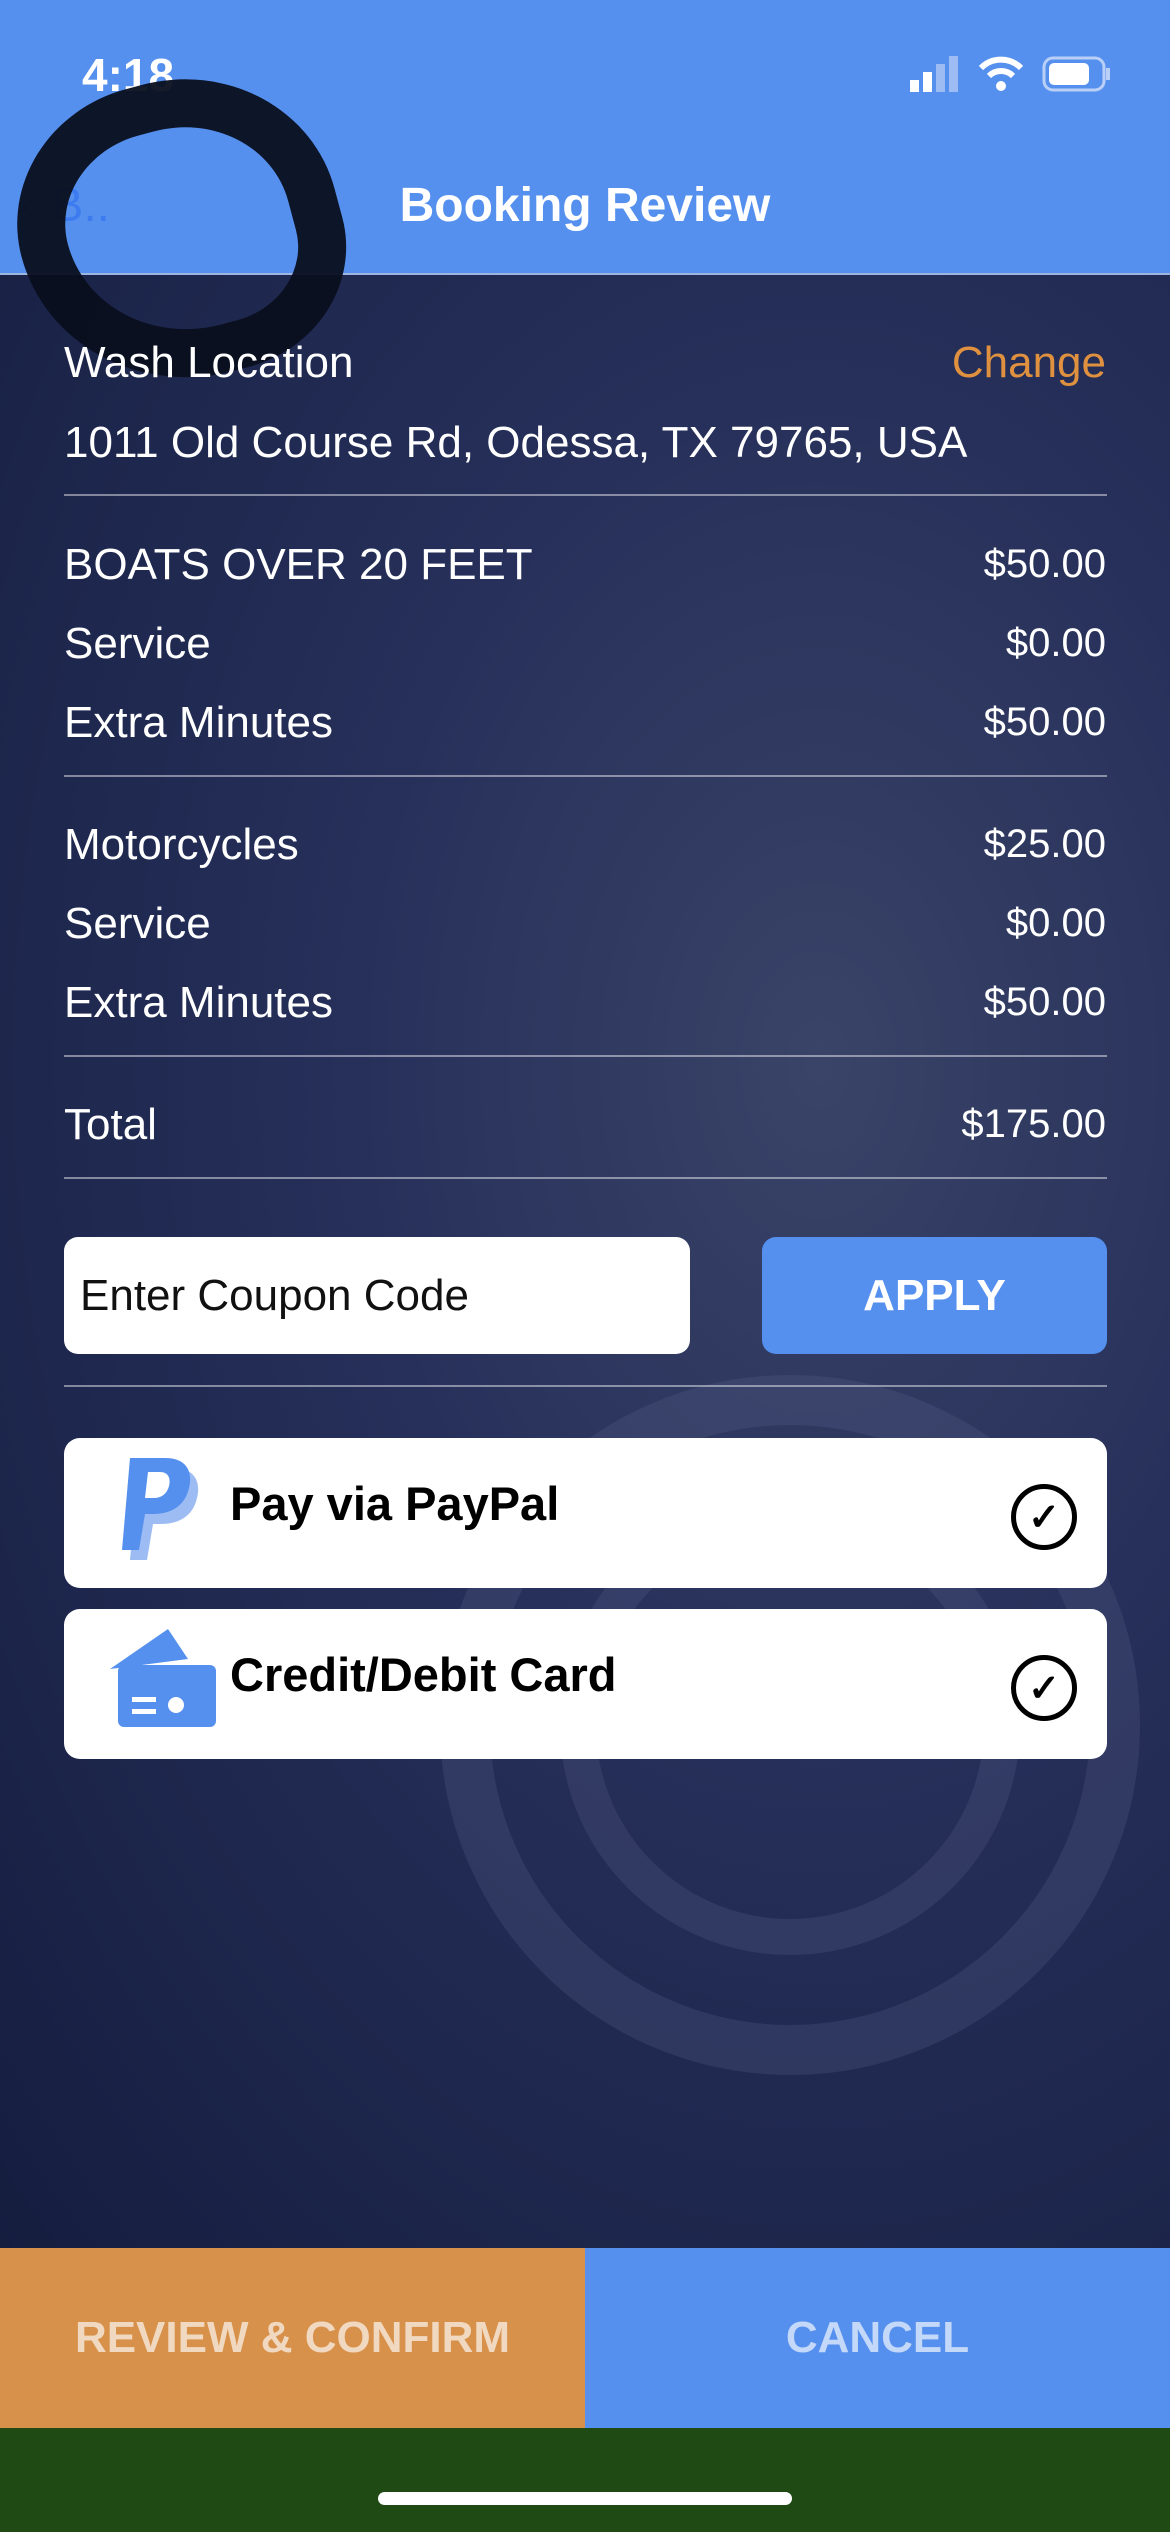 The height and width of the screenshot is (2532, 1170). What do you see at coordinates (110, 1124) in the screenshot?
I see `total-label: Total` at bounding box center [110, 1124].